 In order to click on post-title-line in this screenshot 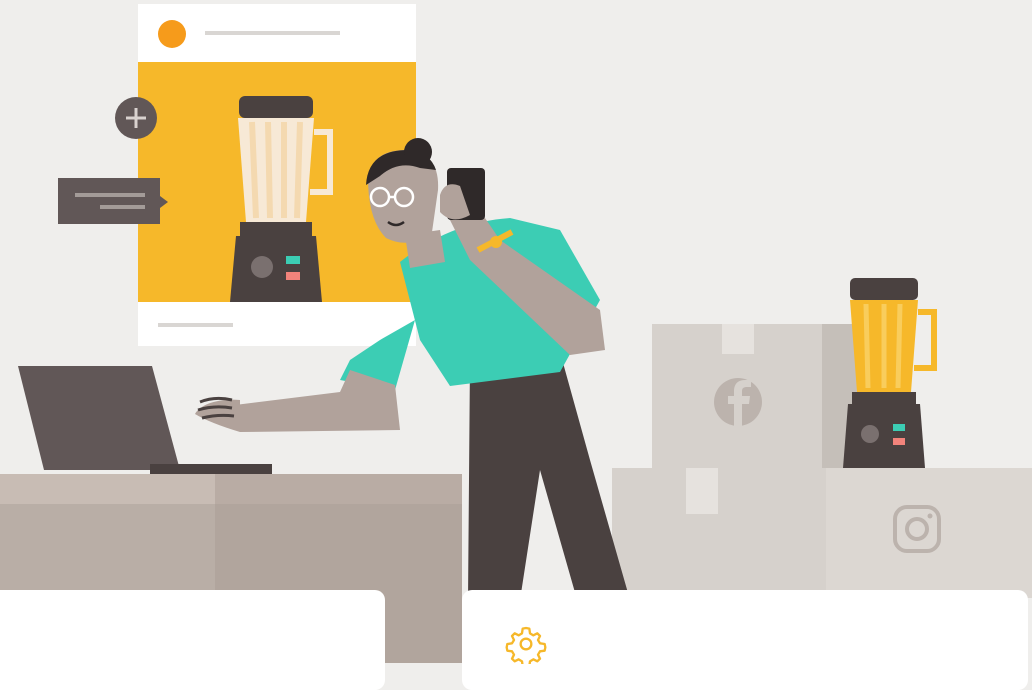, I will do `click(272, 33)`.